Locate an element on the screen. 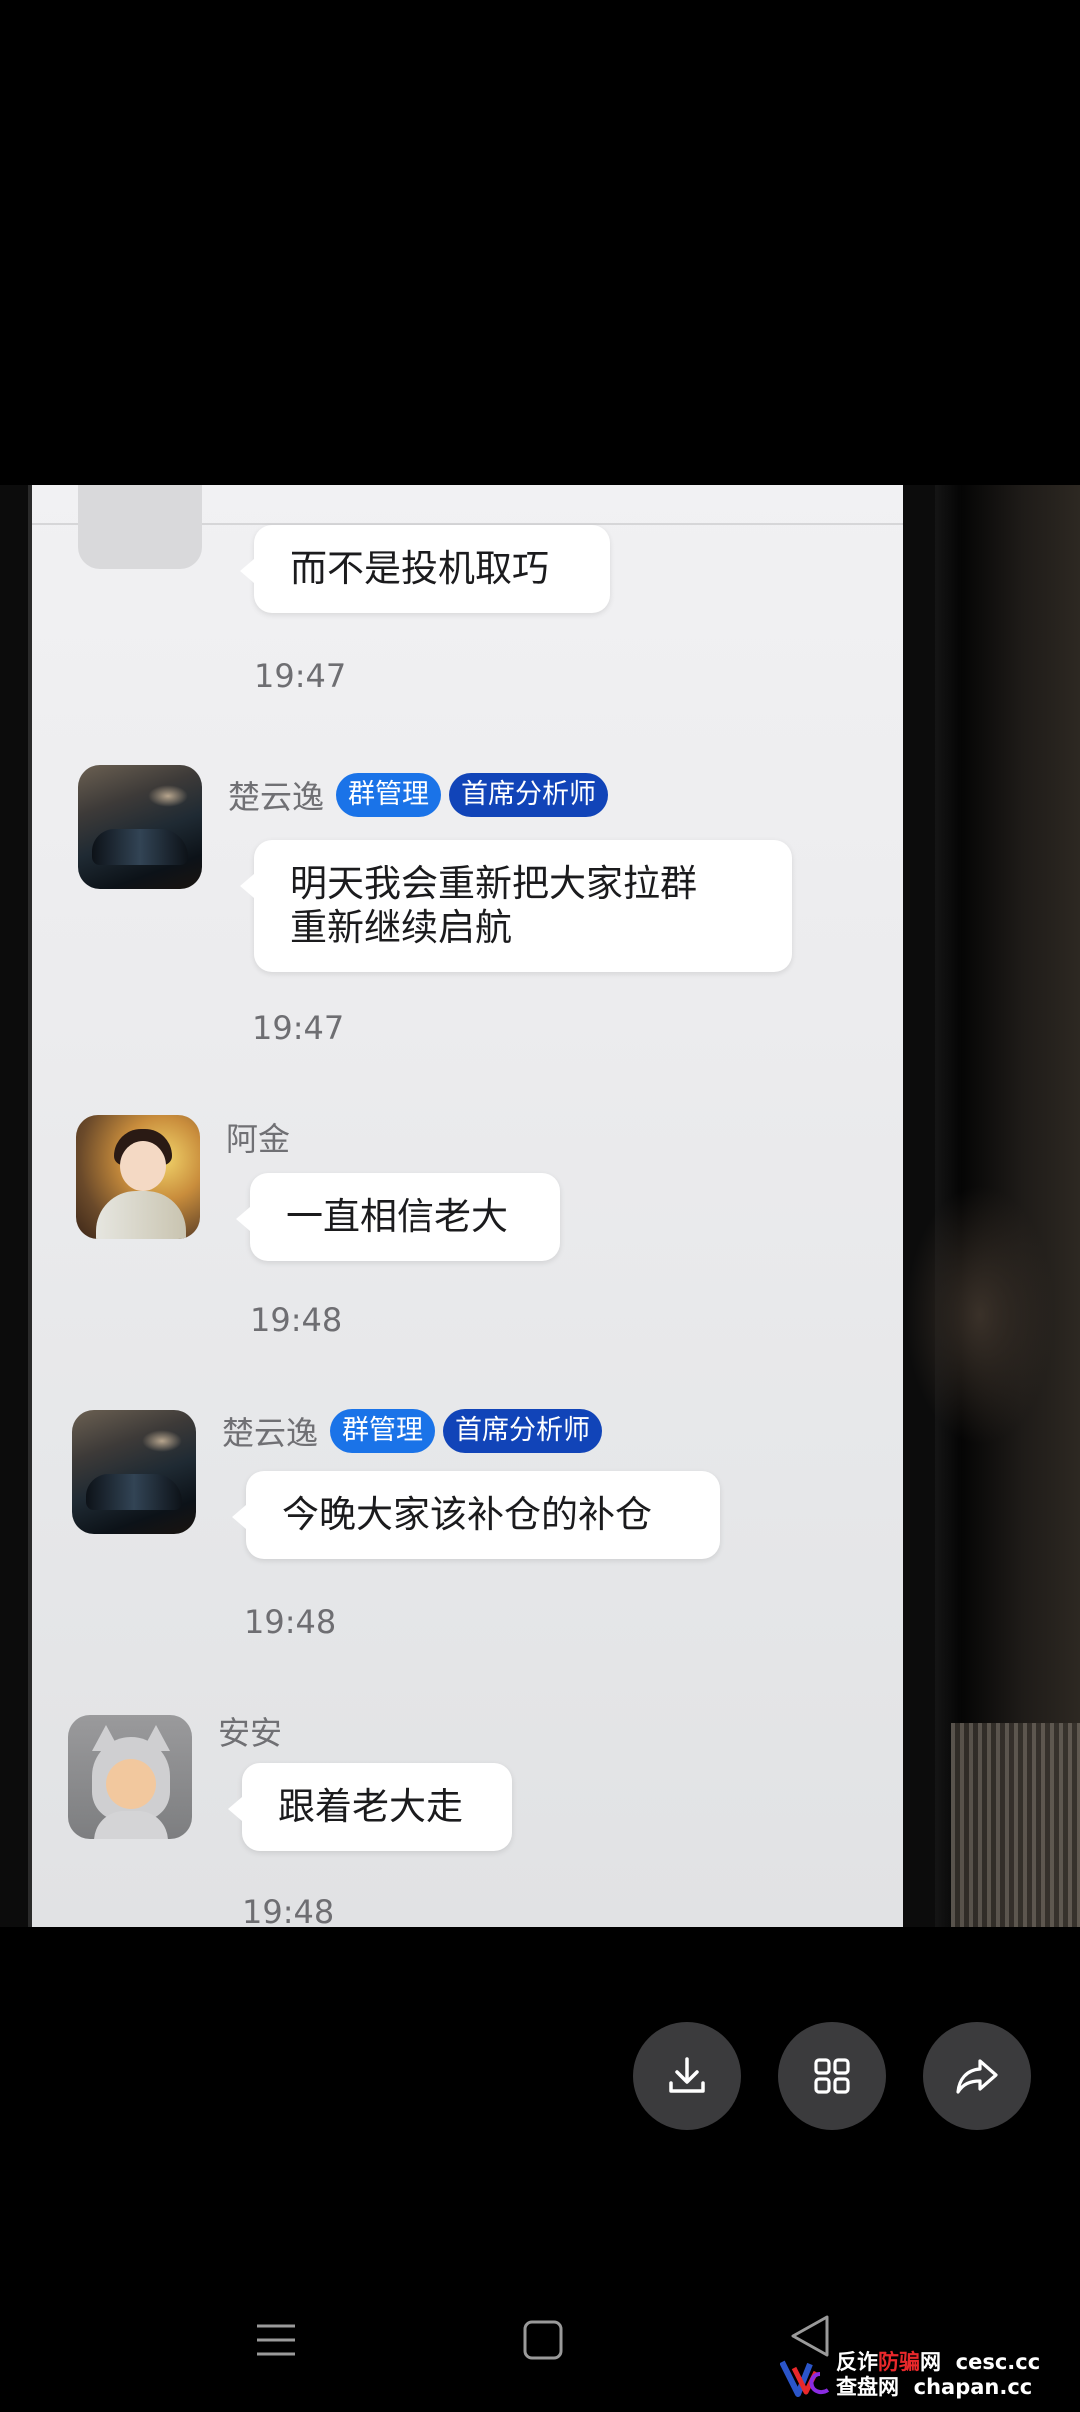 The image size is (1080, 2412). girl-avatar is located at coordinates (138, 1177).